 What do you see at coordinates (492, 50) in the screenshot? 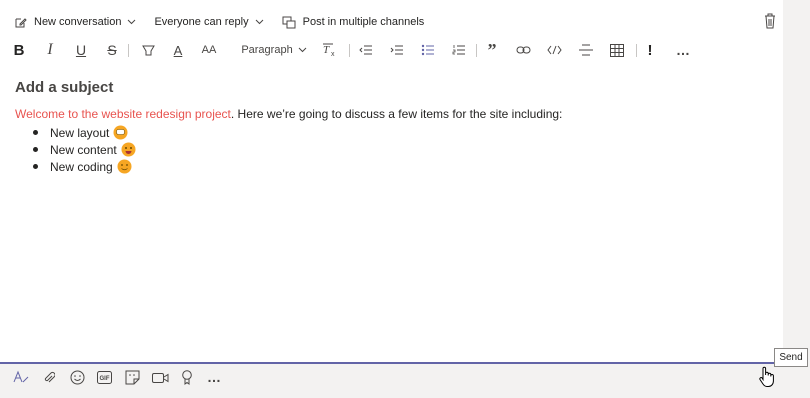
I see `quote-button: ”` at bounding box center [492, 50].